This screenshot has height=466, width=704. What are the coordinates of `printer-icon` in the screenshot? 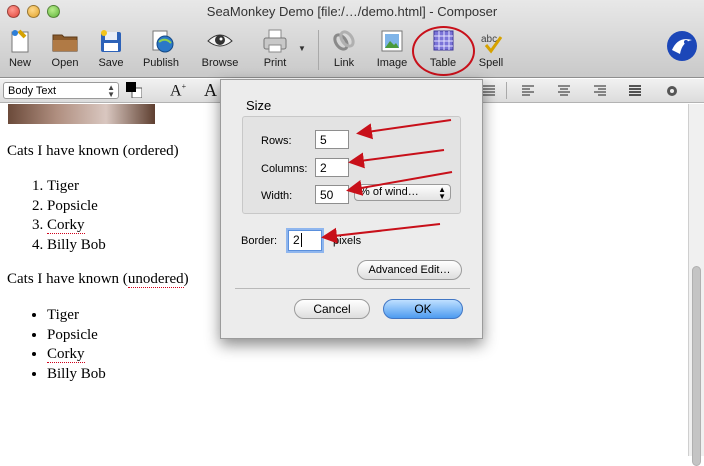 It's located at (275, 41).